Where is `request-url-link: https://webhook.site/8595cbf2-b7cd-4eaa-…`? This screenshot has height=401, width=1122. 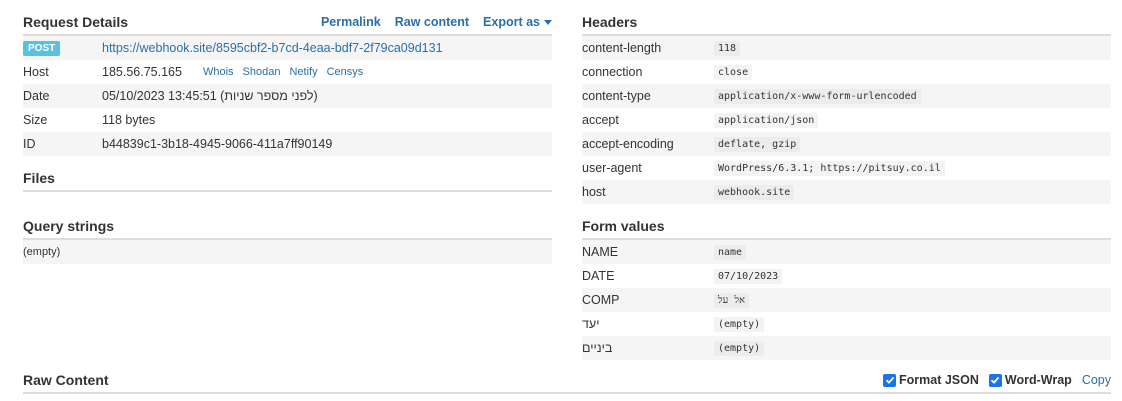
request-url-link: https://webhook.site/8595cbf2-b7cd-4eaa-… is located at coordinates (272, 48).